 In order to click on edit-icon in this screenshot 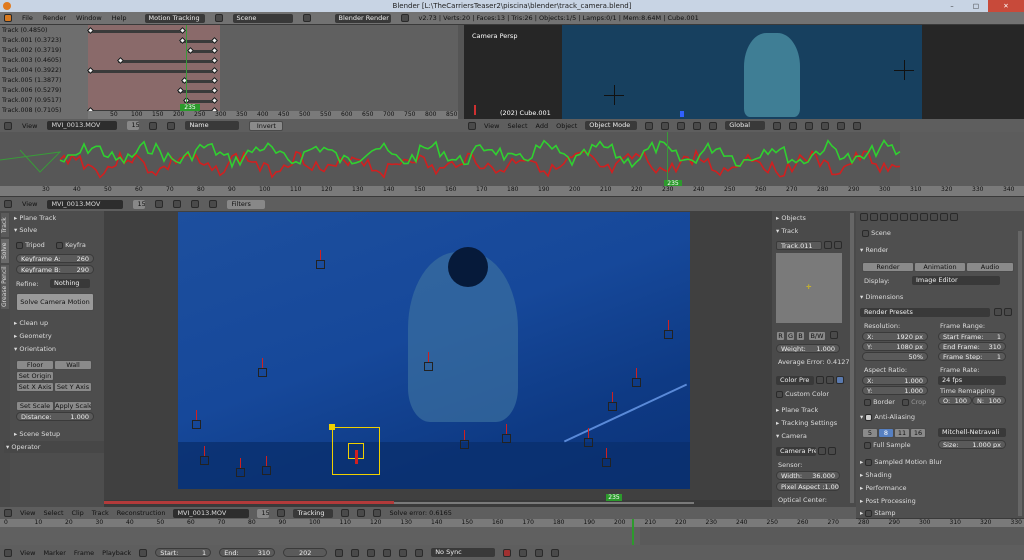, I will do `click(834, 335)`.